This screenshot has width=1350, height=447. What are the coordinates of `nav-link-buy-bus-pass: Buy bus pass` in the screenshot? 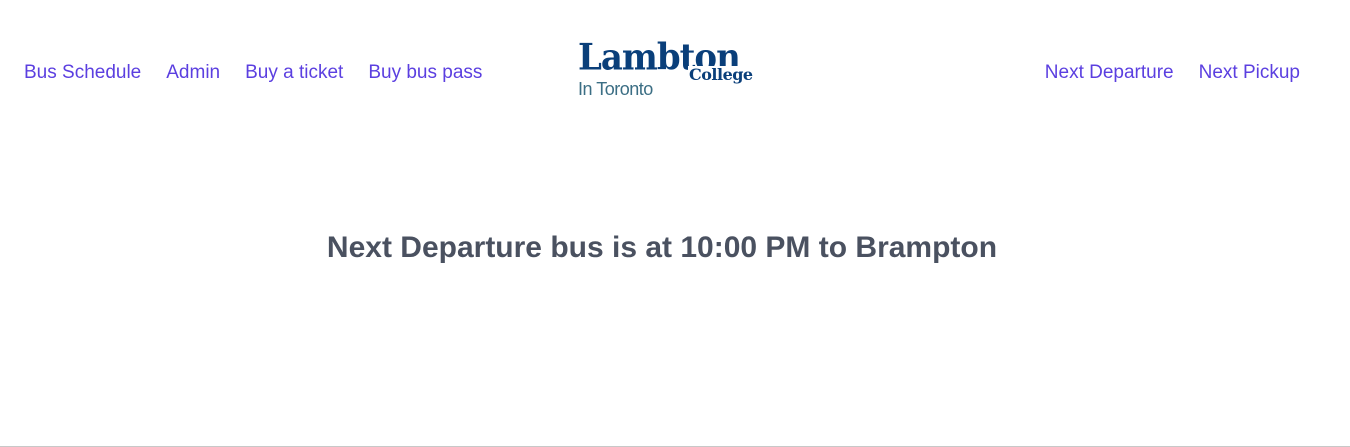 It's located at (425, 73).